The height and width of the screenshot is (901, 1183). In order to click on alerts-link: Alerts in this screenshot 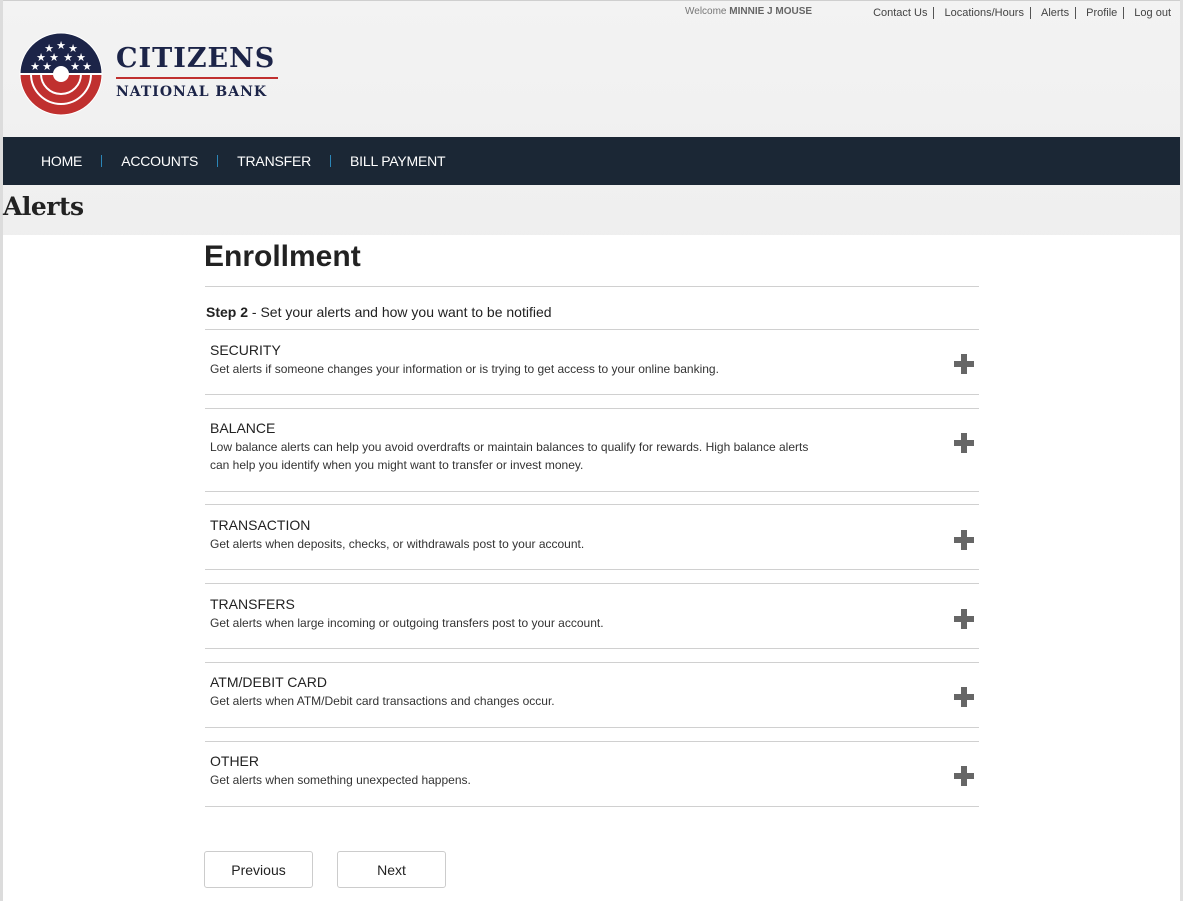, I will do `click(1055, 13)`.